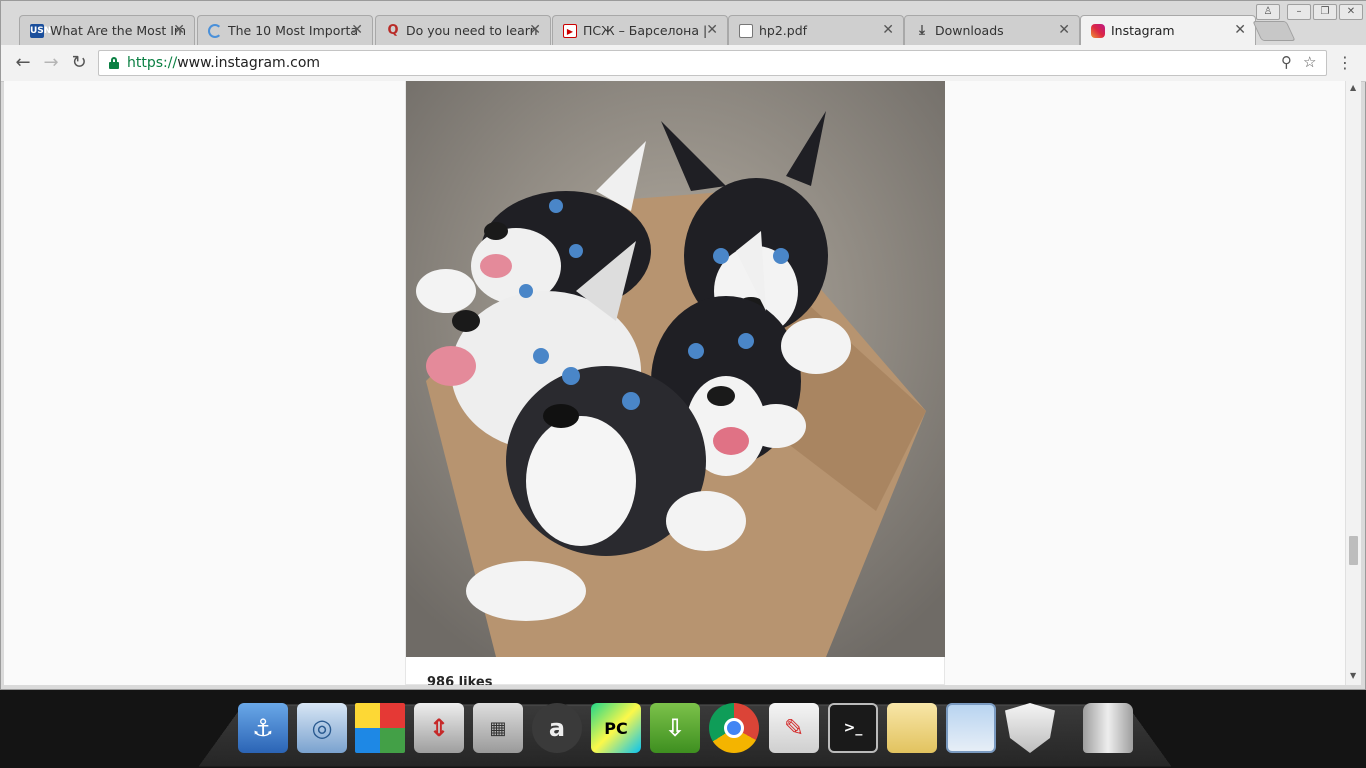 The height and width of the screenshot is (768, 1366). What do you see at coordinates (393, 30) in the screenshot?
I see `quora-favicon-icon: Q` at bounding box center [393, 30].